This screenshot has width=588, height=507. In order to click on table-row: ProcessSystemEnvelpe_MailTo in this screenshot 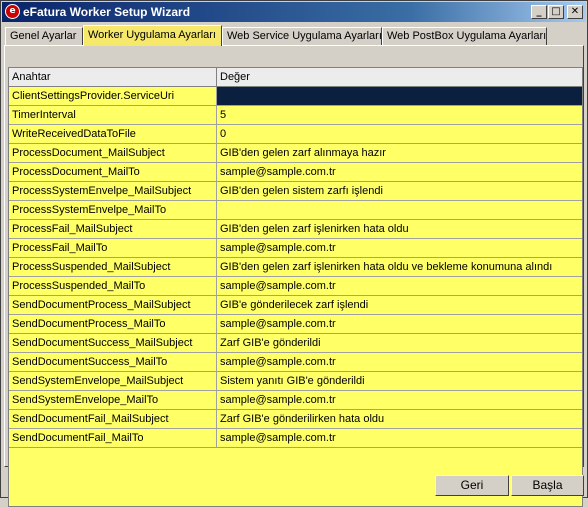, I will do `click(295, 210)`.